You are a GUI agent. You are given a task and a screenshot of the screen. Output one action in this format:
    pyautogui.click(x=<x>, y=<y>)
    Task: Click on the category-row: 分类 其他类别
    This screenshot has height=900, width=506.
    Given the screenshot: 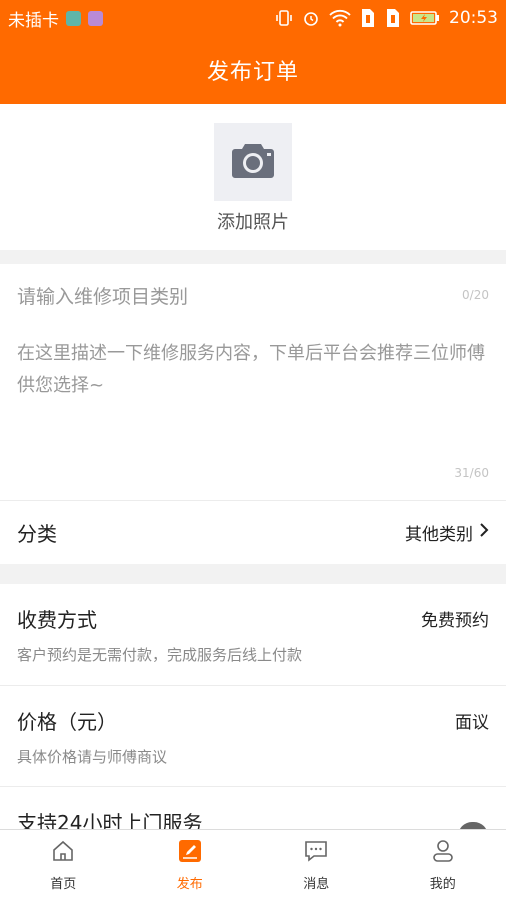 What is the action you would take?
    pyautogui.click(x=253, y=532)
    